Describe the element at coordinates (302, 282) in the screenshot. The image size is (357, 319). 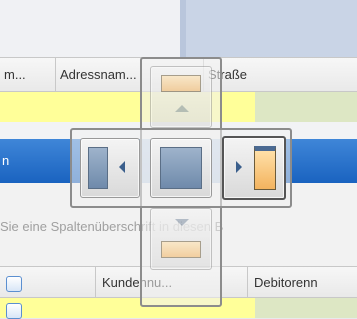
I see `column-header-debitorennummer: Debitorenn` at that location.